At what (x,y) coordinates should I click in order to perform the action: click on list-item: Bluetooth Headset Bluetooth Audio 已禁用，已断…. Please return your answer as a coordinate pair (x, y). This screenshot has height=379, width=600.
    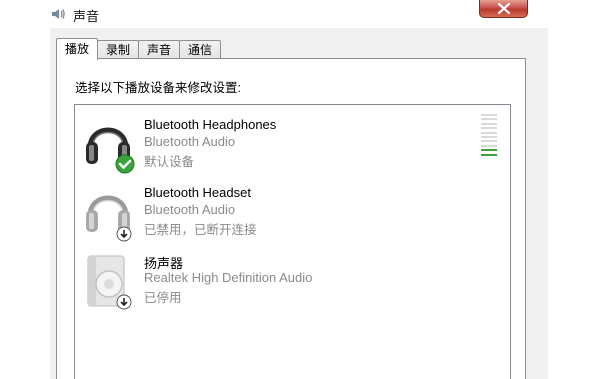
    Looking at the image, I should click on (291, 215).